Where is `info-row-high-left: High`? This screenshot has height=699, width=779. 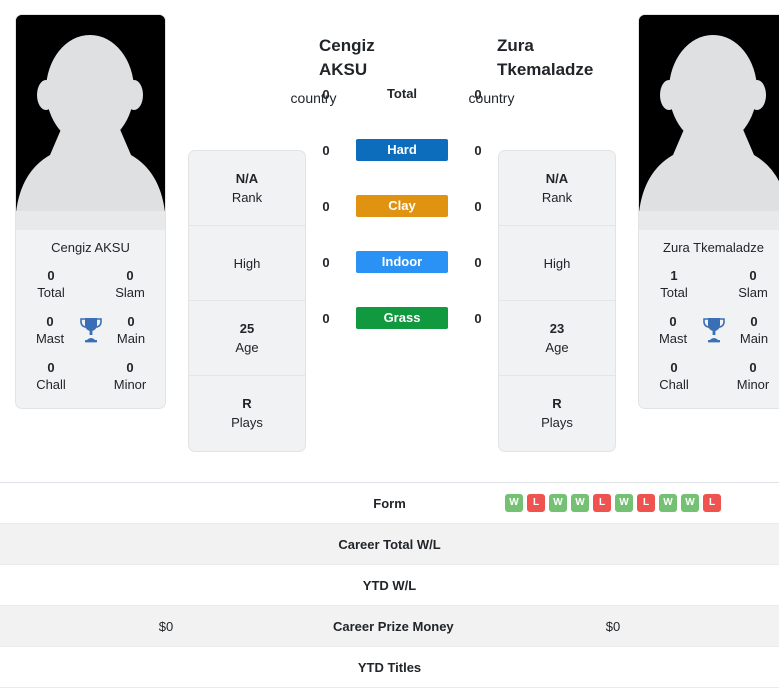 info-row-high-left: High is located at coordinates (247, 263).